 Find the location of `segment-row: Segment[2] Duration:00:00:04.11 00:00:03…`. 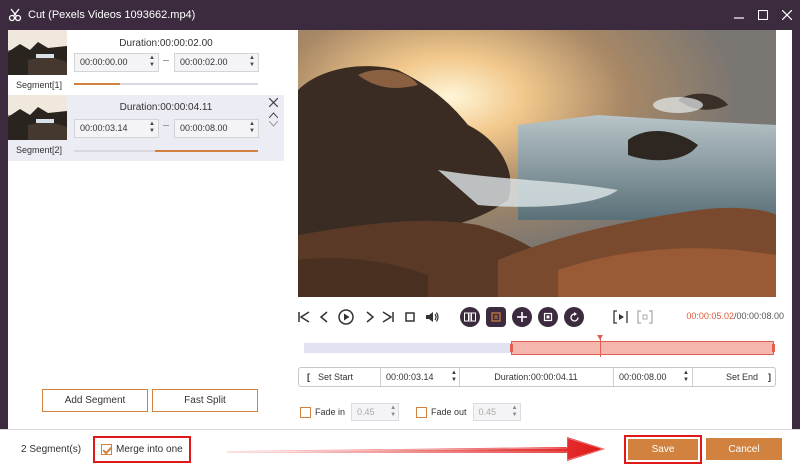

segment-row: Segment[2] Duration:00:00:04.11 00:00:03… is located at coordinates (146, 128).